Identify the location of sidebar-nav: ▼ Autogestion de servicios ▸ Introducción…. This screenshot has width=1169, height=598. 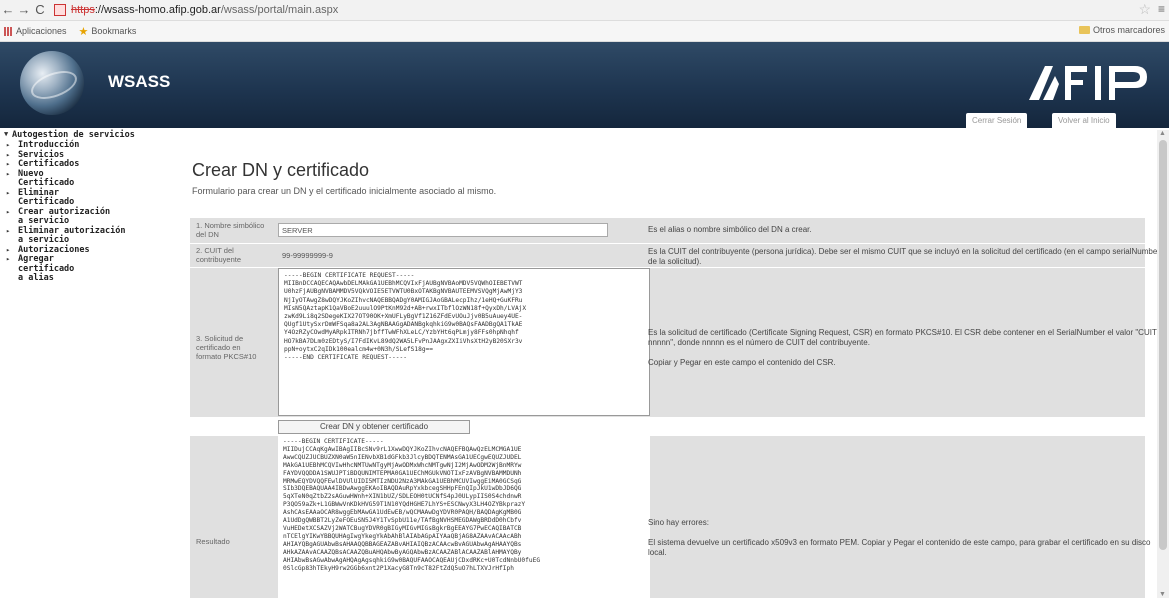
(84, 207).